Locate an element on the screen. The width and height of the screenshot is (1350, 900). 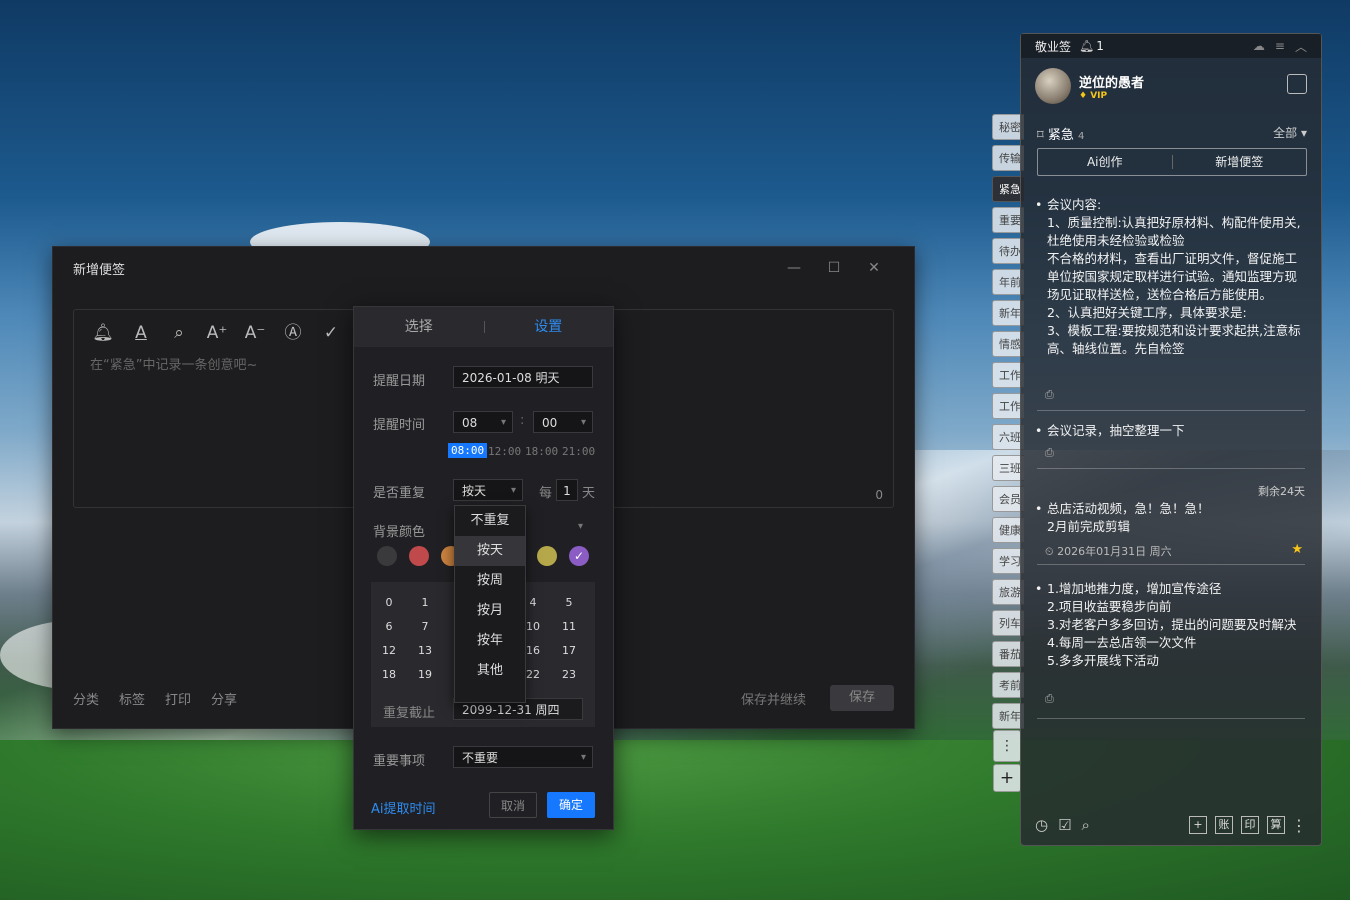
editor-titlebar: 新增便签 — ☐ ✕ is located at coordinates (483, 268).